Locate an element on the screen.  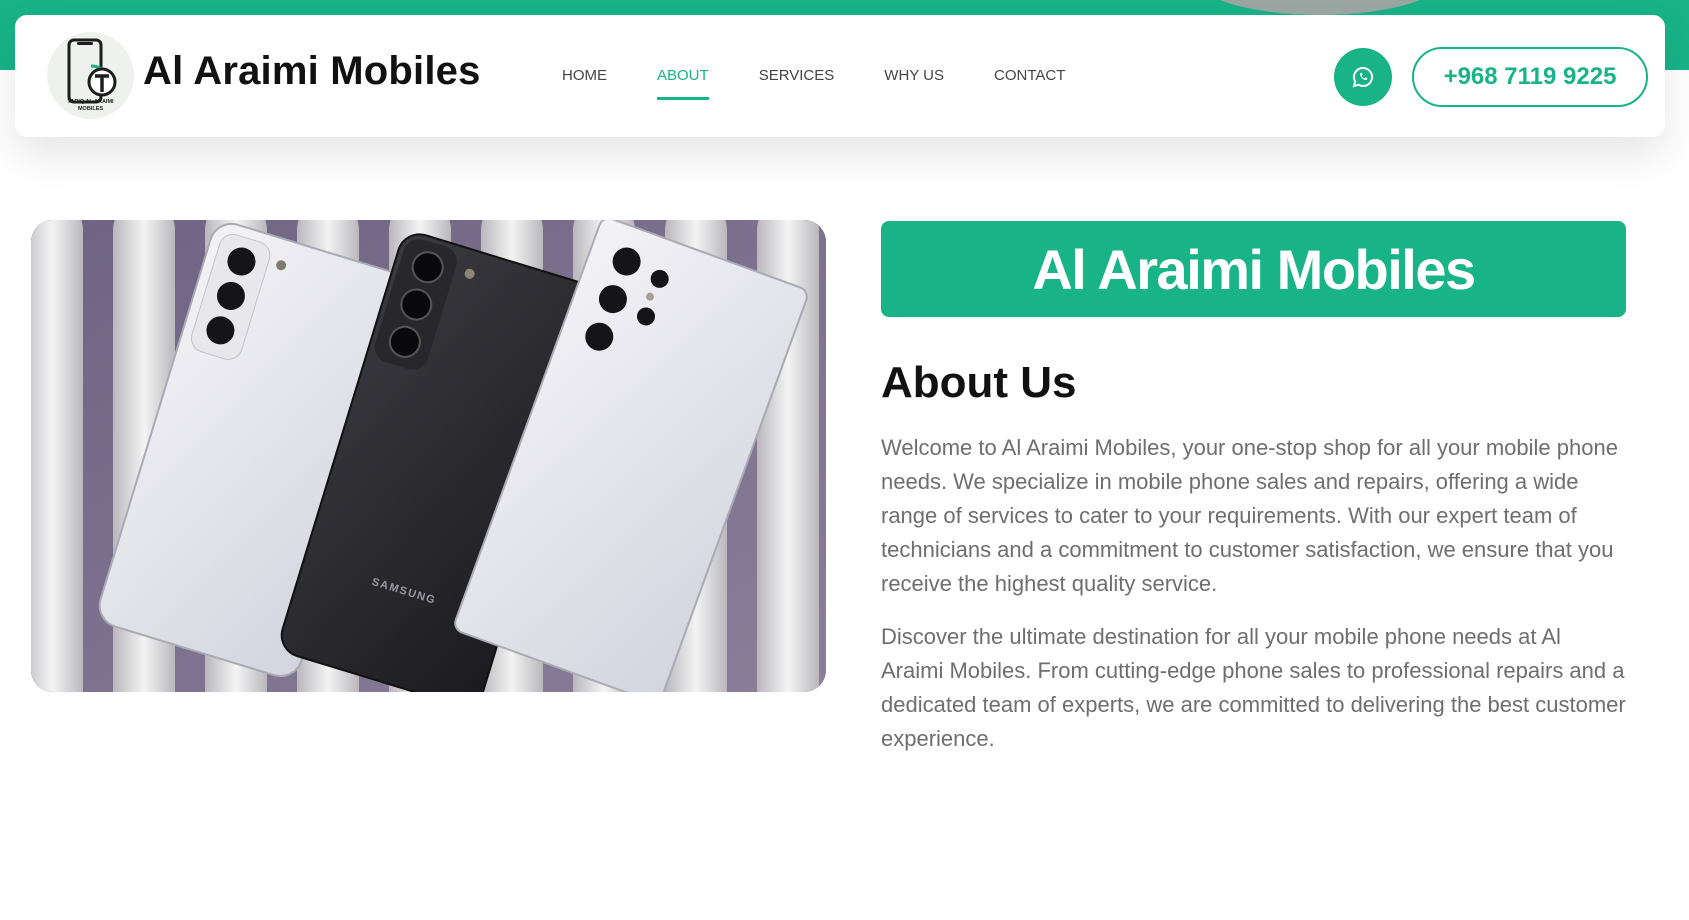
nav-about: ABOUT is located at coordinates (683, 83).